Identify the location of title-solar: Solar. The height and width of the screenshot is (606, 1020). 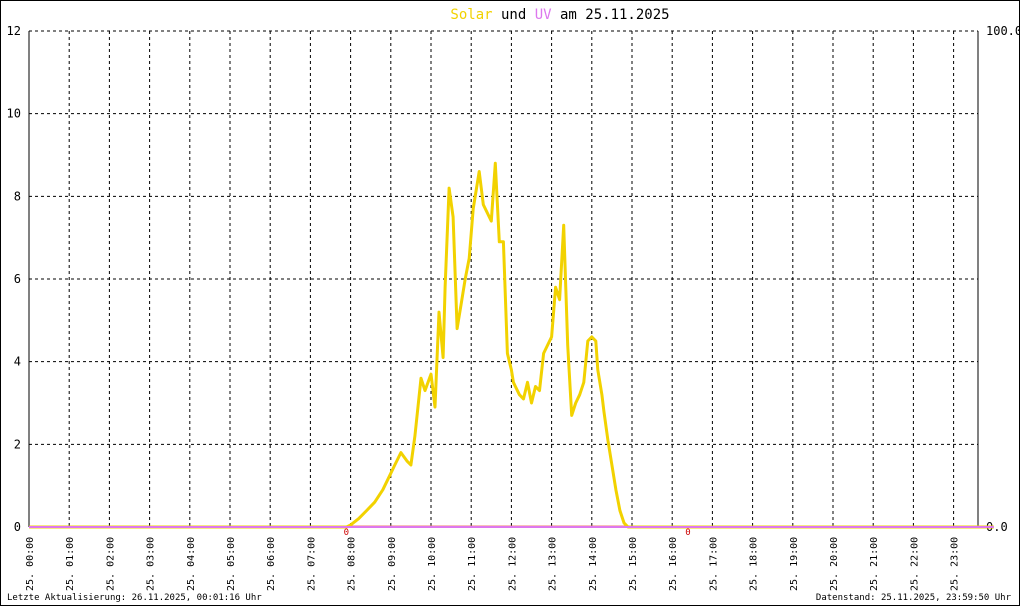
(471, 15).